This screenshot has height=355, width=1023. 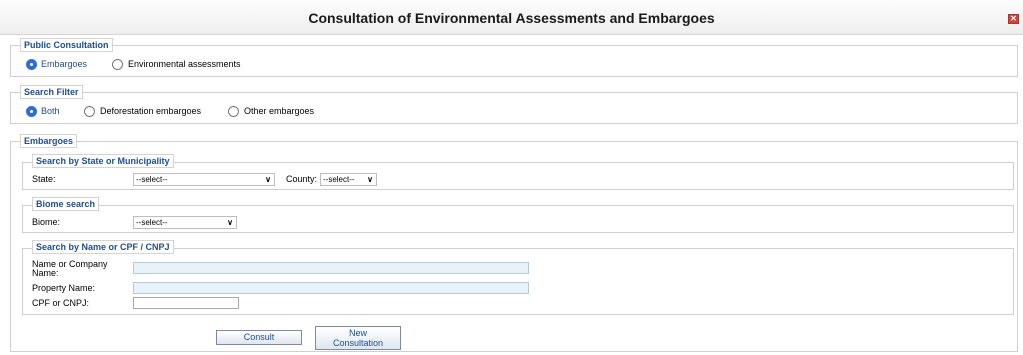 What do you see at coordinates (50, 111) in the screenshot?
I see `radio-both-label: Both` at bounding box center [50, 111].